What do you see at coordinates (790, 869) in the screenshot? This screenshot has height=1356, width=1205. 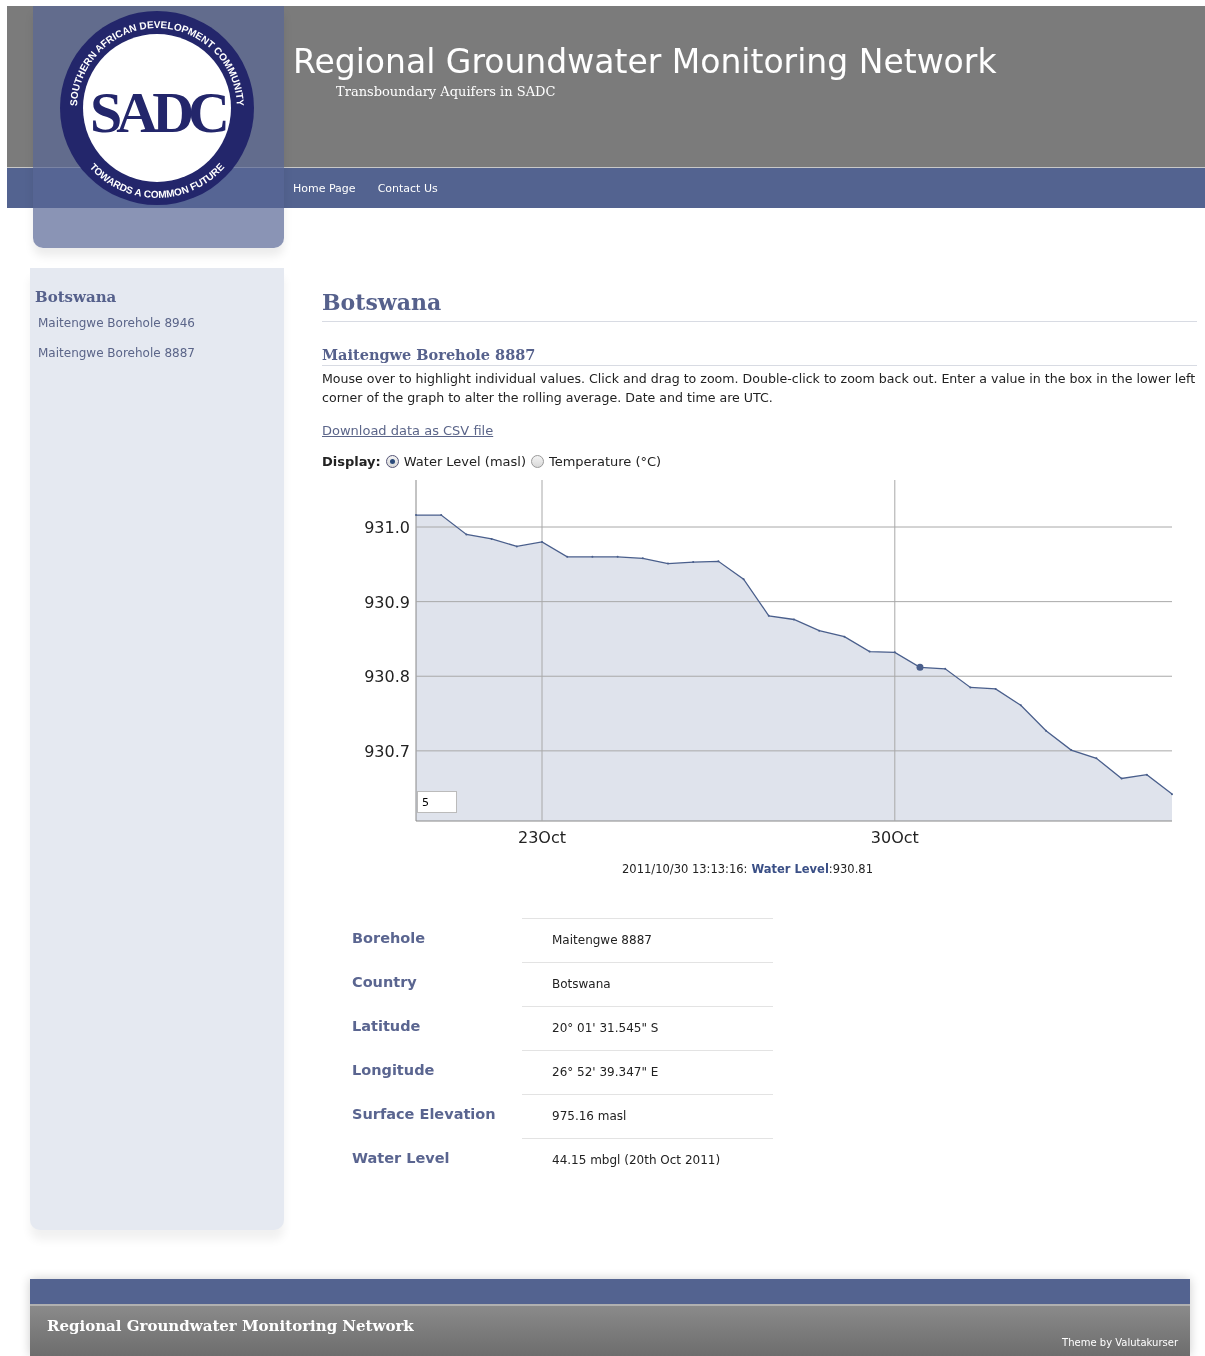 I see `readout-label: Water Level` at bounding box center [790, 869].